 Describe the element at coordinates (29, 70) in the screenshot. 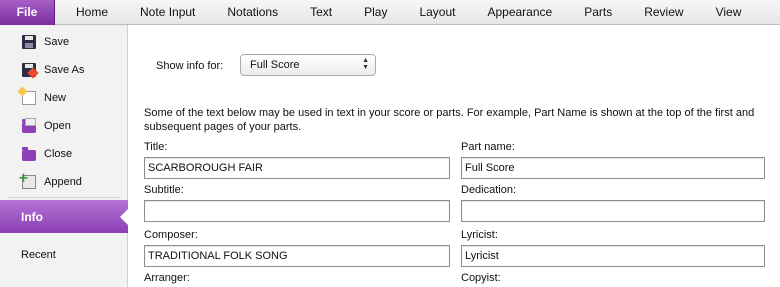

I see `save-as-icon` at that location.